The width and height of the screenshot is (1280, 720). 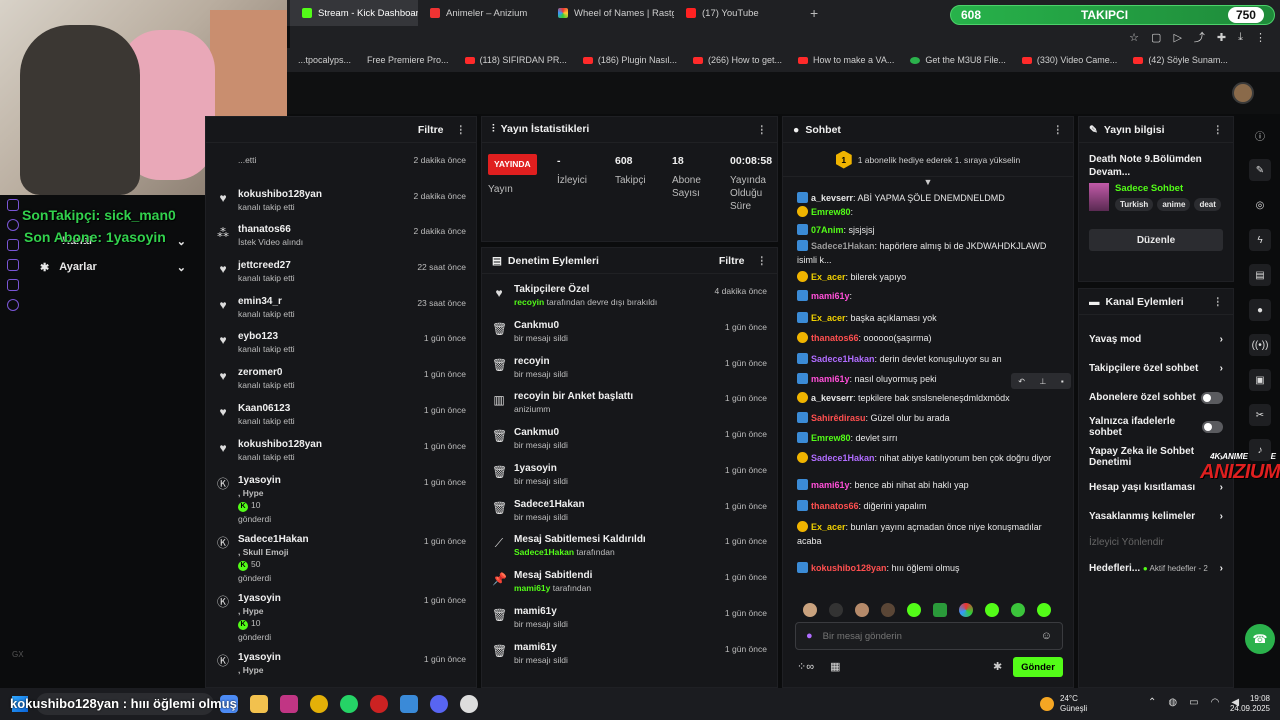 I want to click on store-icon: ▦, so click(x=835, y=666).